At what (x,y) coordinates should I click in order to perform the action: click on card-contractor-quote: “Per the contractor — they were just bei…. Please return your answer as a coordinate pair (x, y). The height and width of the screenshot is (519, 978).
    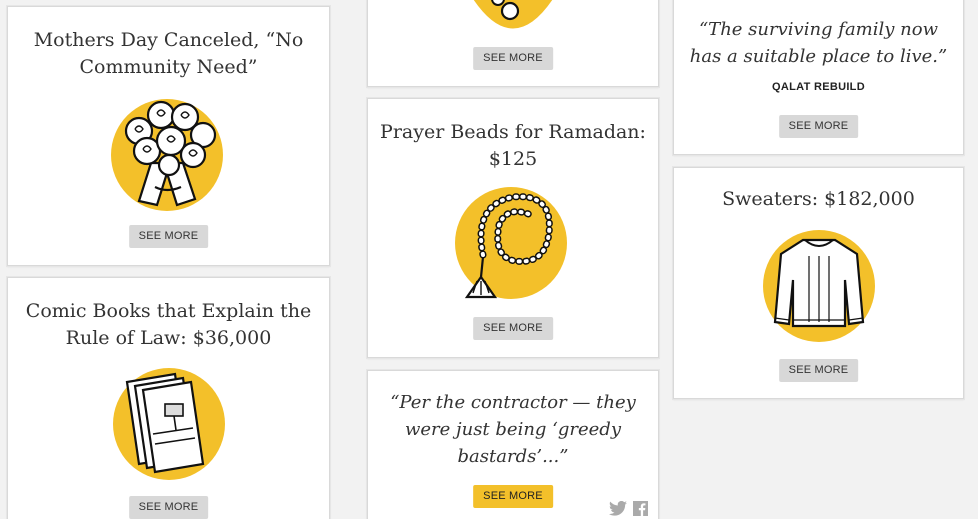
    Looking at the image, I should click on (513, 444).